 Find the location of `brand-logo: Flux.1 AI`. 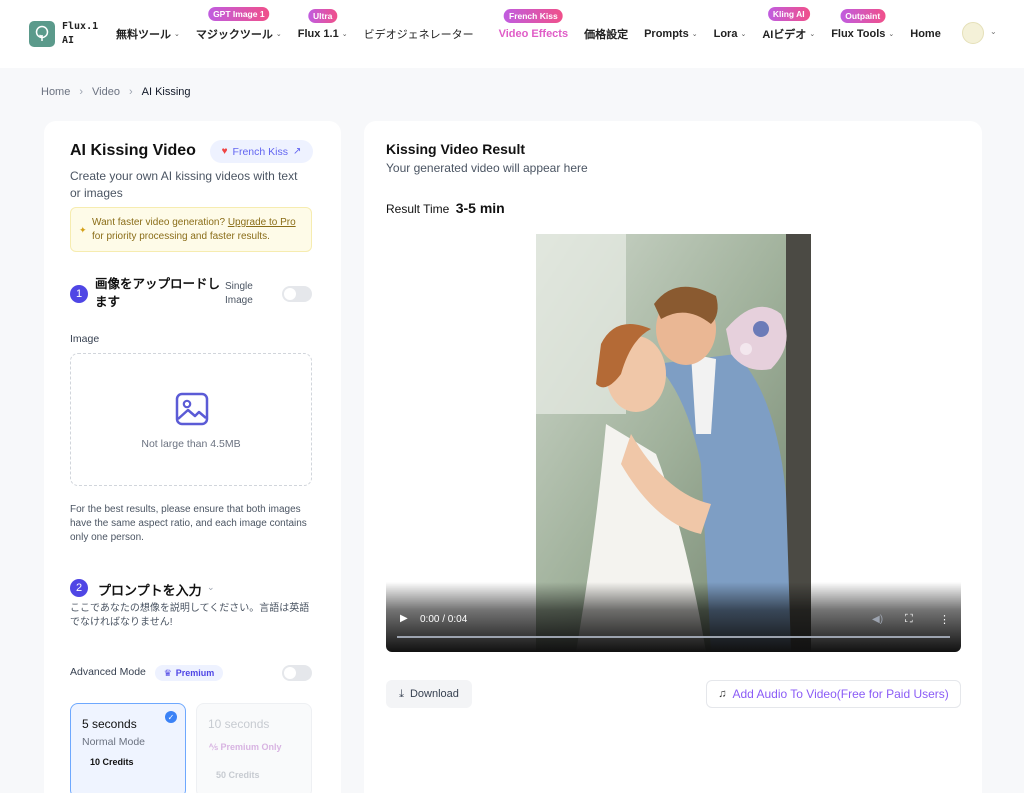

brand-logo: Flux.1 AI is located at coordinates (65, 34).